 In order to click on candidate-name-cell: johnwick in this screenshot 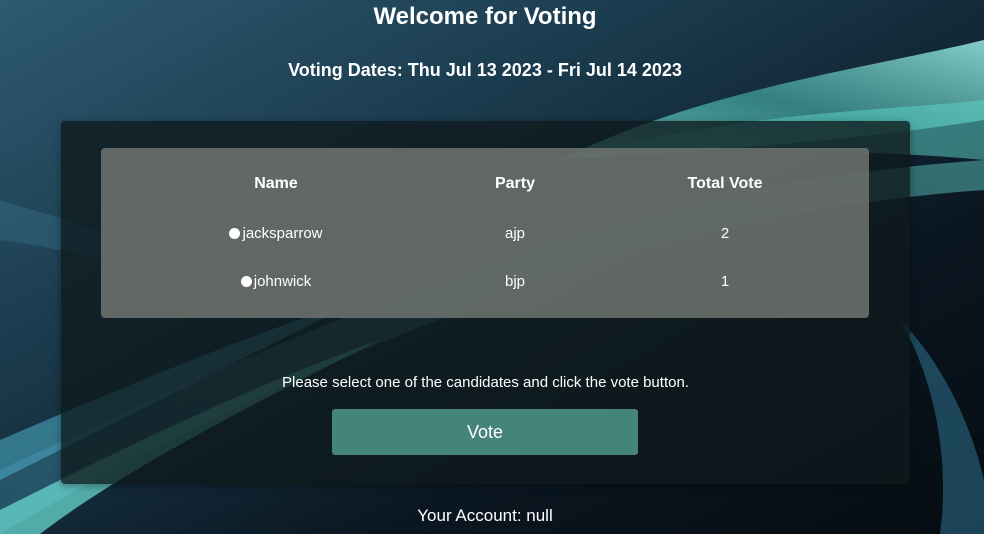, I will do `click(276, 281)`.